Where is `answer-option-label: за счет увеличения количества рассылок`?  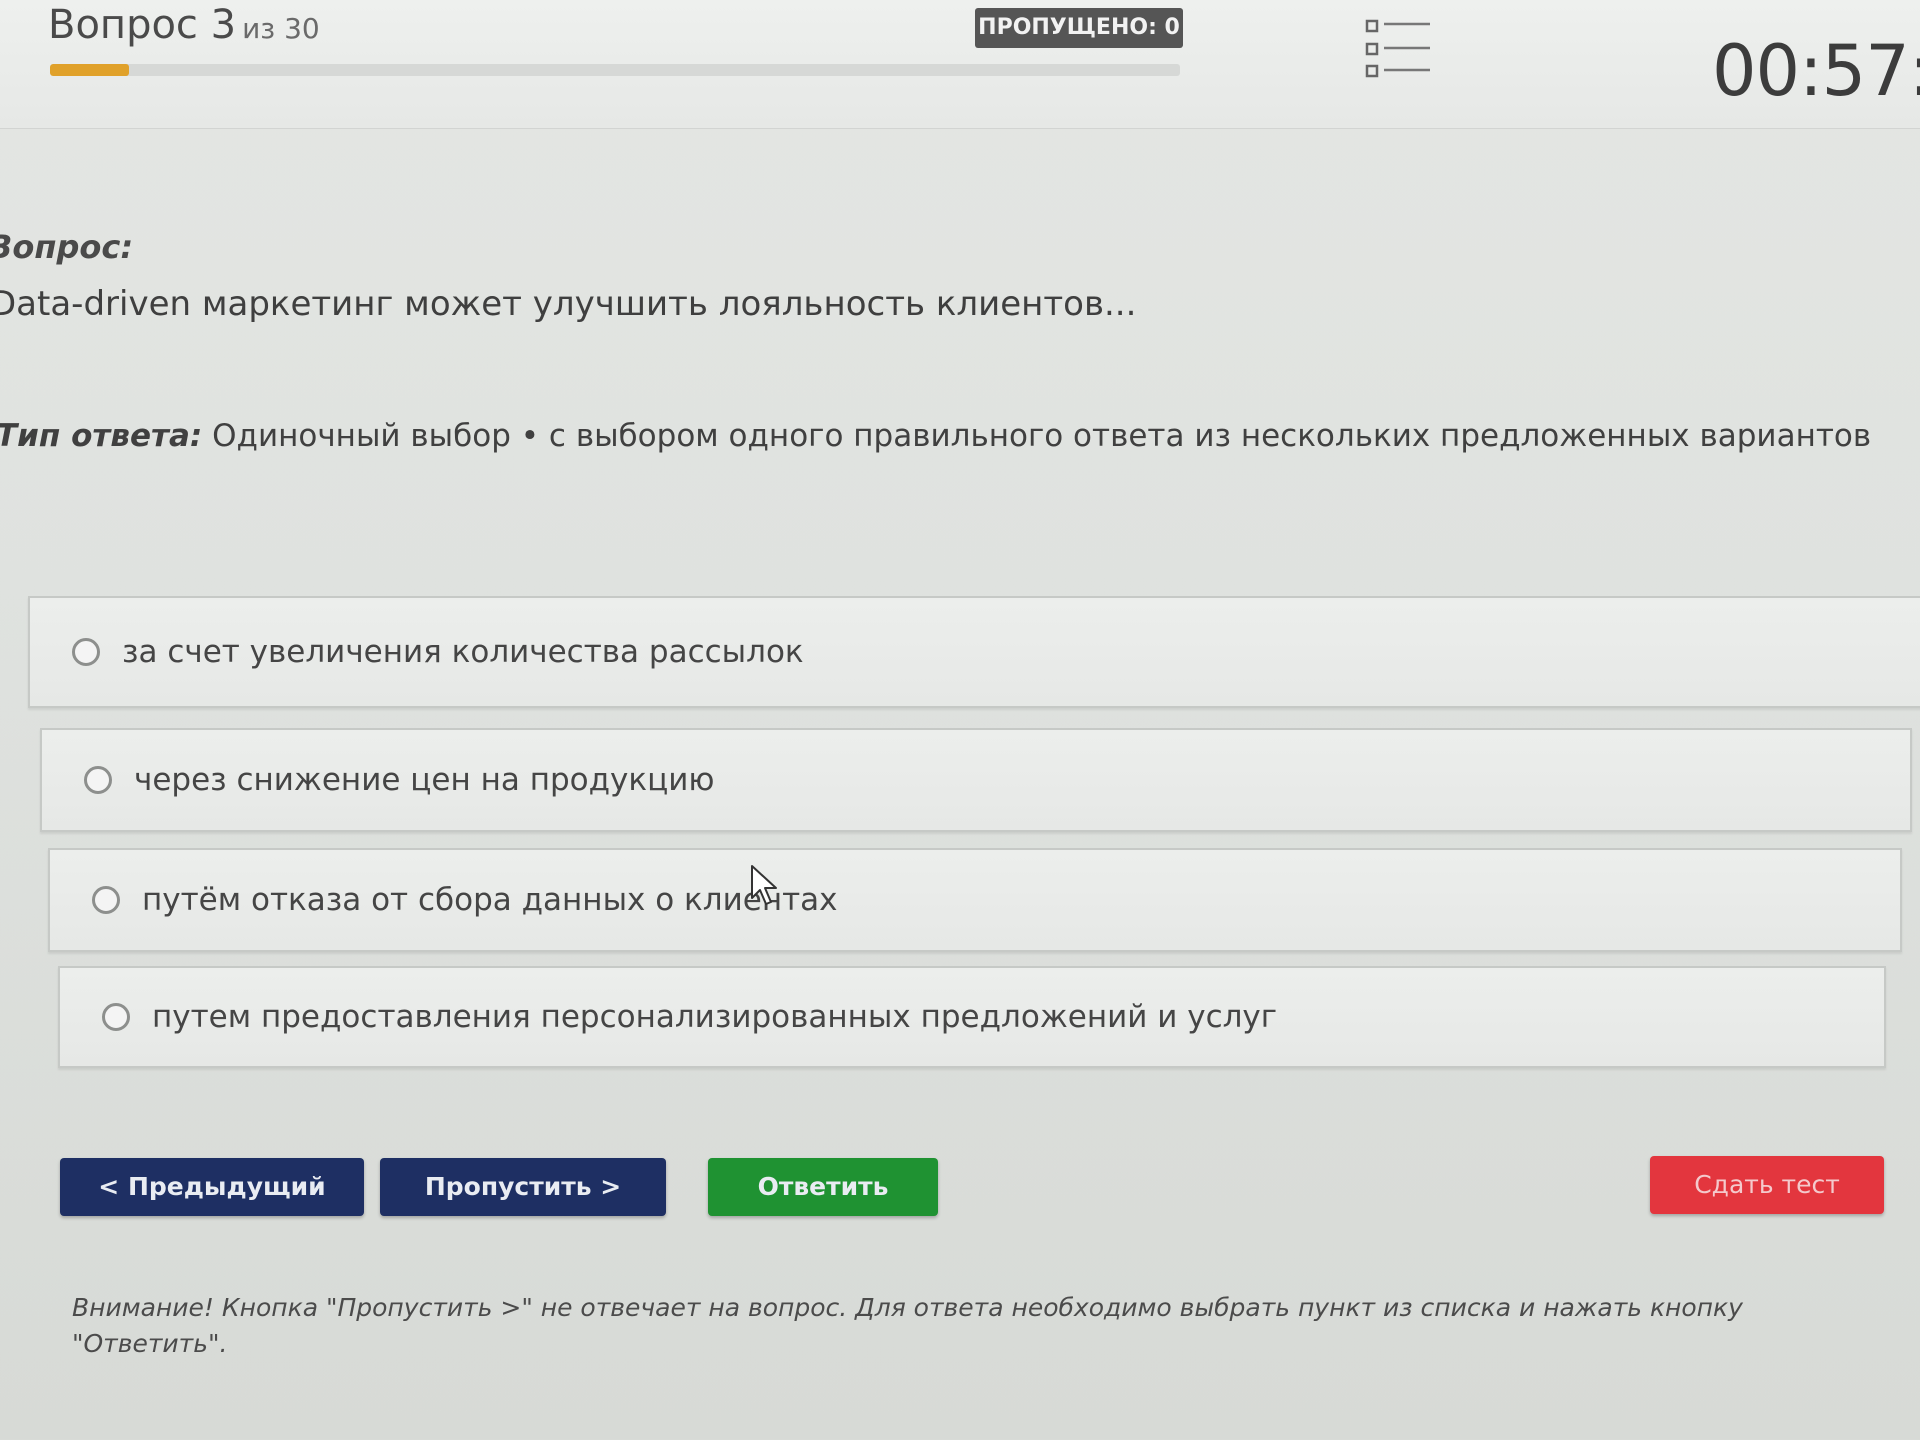 answer-option-label: за счет увеличения количества рассылок is located at coordinates (463, 652).